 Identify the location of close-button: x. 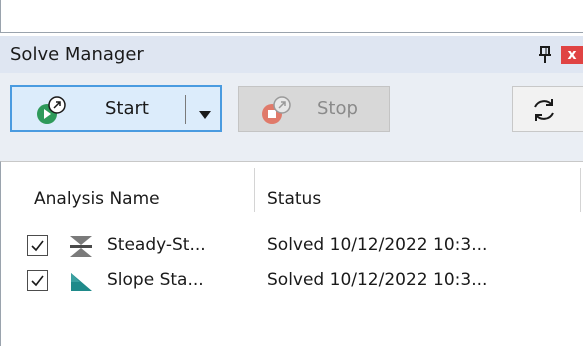
(572, 55).